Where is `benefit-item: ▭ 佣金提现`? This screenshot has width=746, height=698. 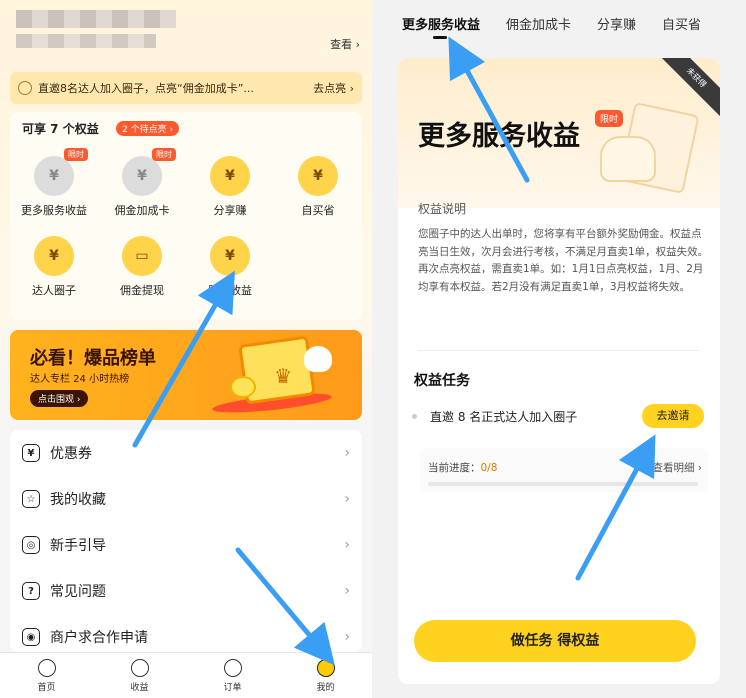 benefit-item: ▭ 佣金提现 is located at coordinates (142, 267).